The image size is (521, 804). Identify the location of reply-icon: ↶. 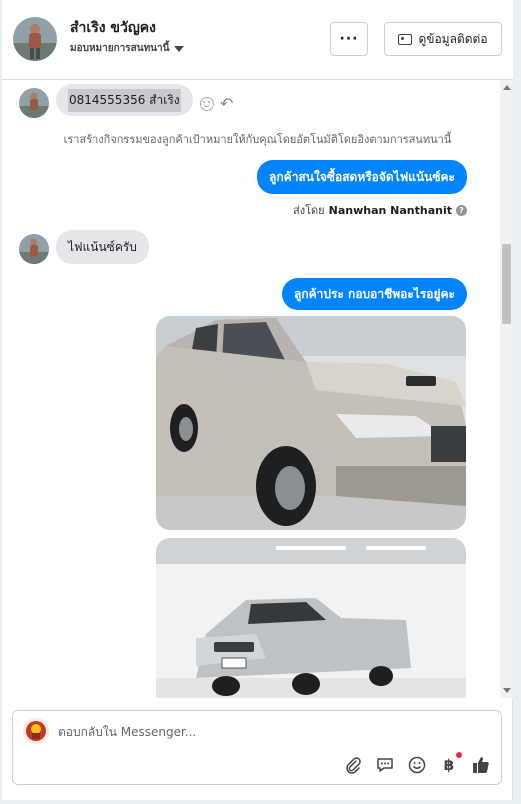
(226, 104).